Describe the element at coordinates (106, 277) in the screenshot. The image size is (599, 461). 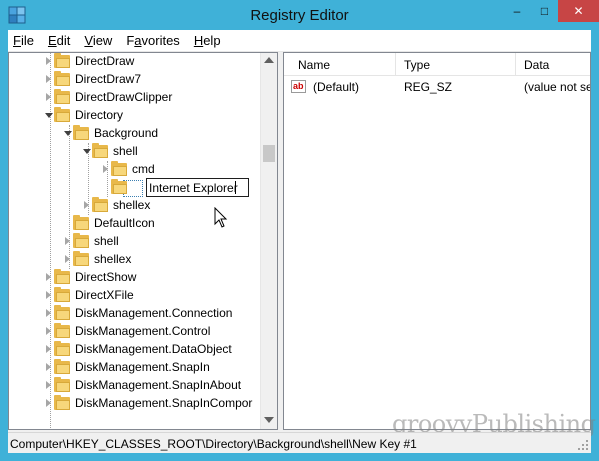
I see `tree-item-label: DirectShow` at that location.